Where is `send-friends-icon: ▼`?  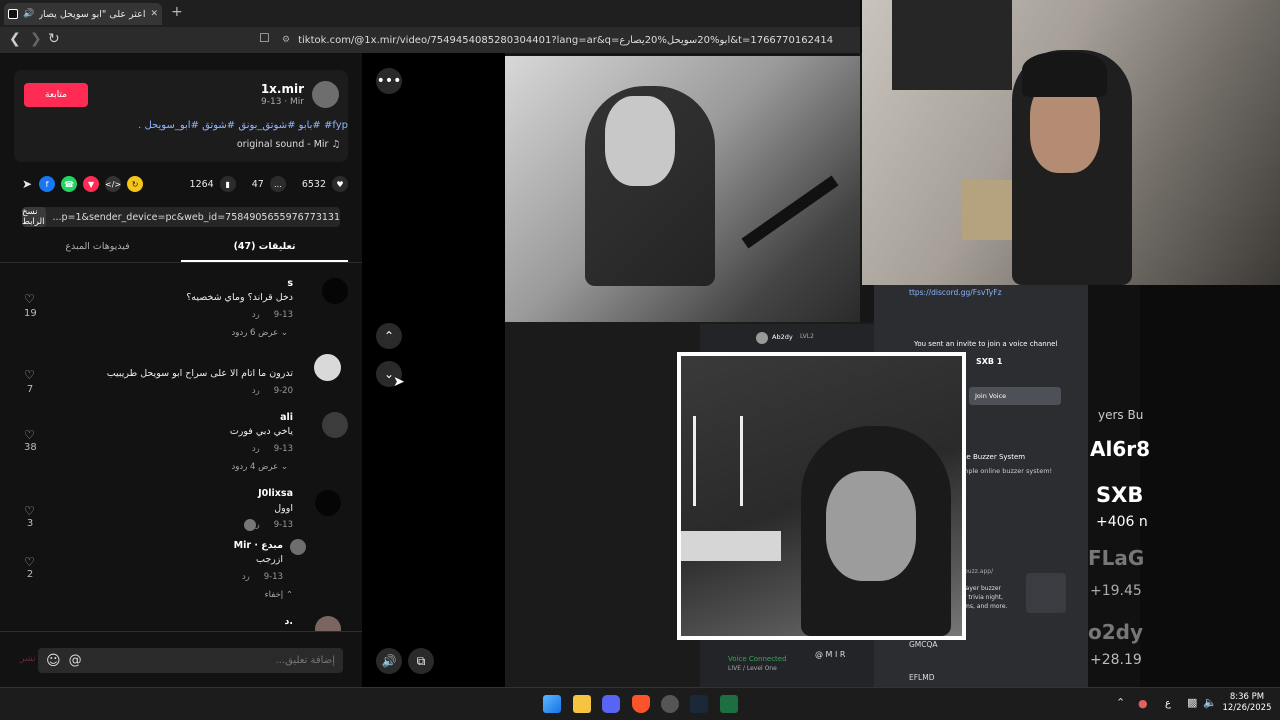
send-friends-icon: ▼ is located at coordinates (91, 184).